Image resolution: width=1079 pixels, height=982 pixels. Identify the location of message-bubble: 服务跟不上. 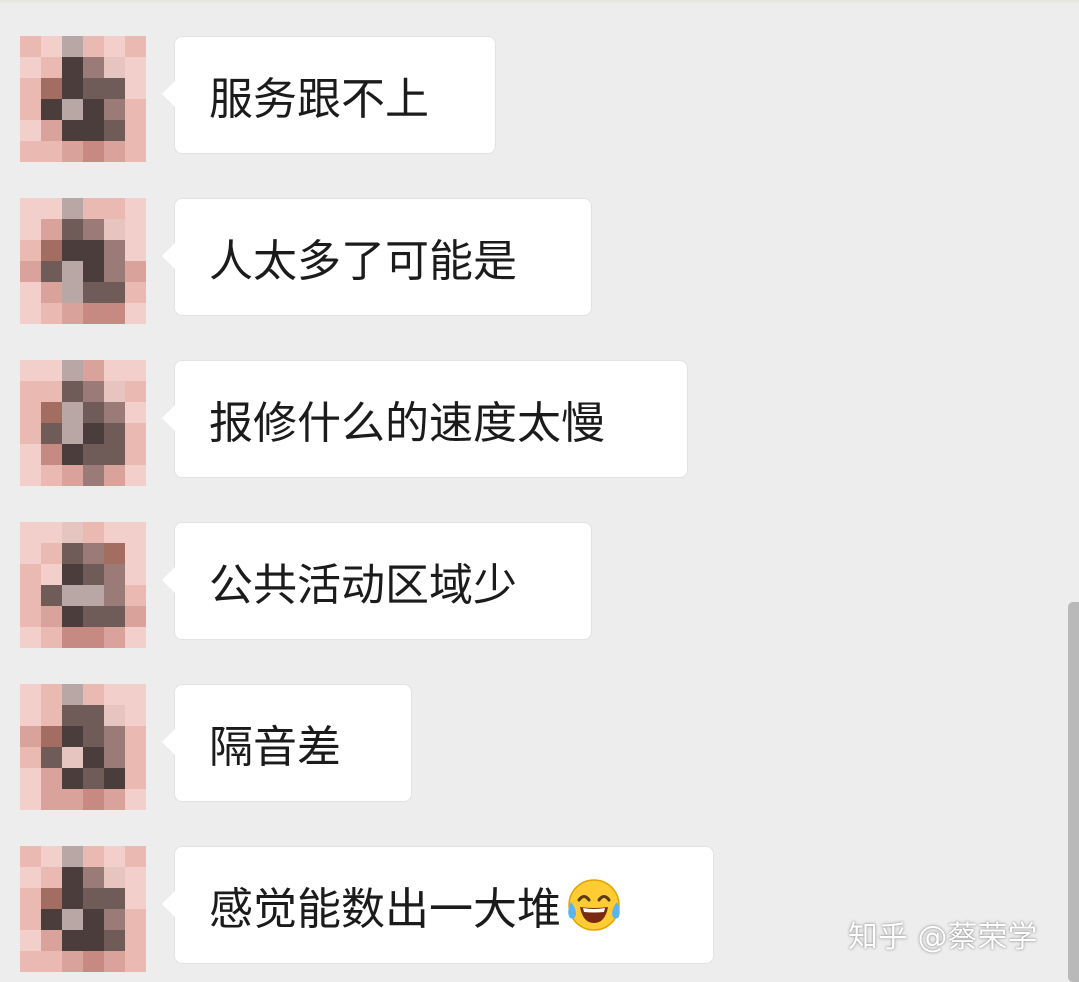
(329, 95).